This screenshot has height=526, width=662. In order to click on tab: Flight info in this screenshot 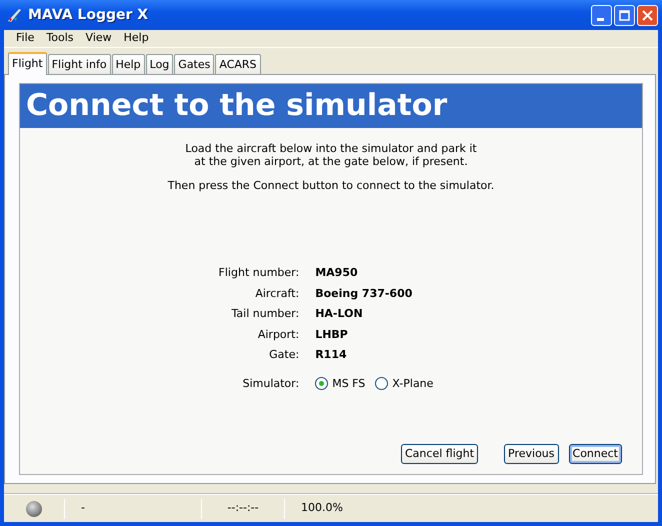, I will do `click(79, 64)`.